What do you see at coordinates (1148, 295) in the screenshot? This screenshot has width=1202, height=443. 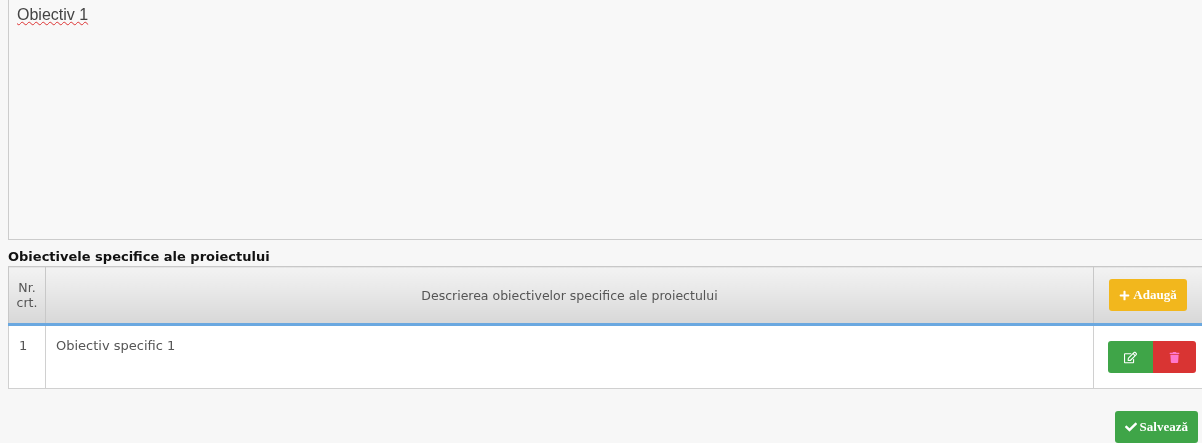 I see `add-button: Adaugă` at bounding box center [1148, 295].